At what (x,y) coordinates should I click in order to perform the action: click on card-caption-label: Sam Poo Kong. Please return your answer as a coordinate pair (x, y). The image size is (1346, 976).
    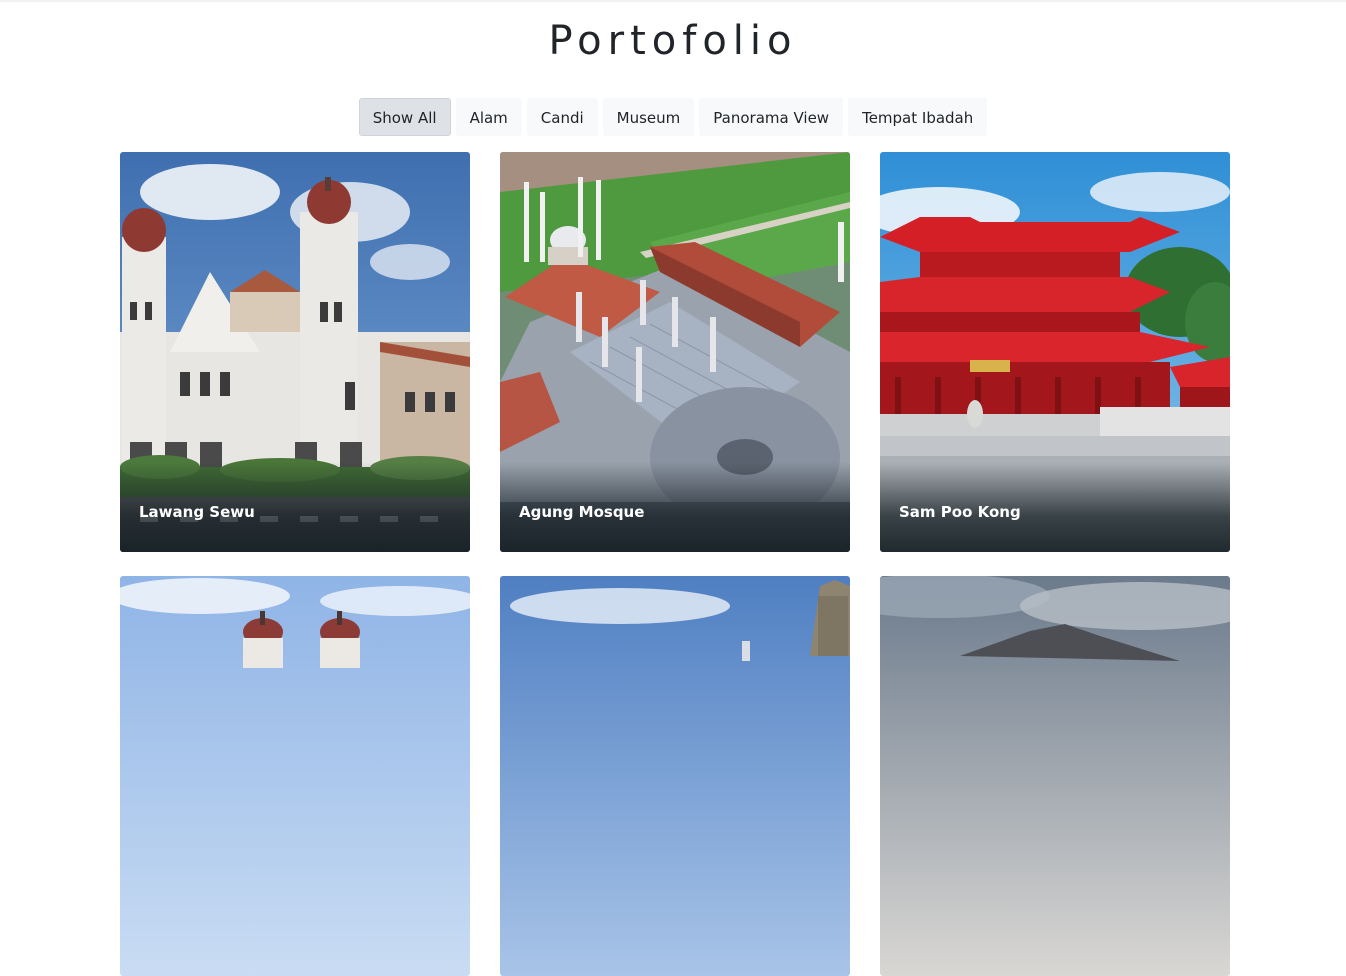
    Looking at the image, I should click on (960, 512).